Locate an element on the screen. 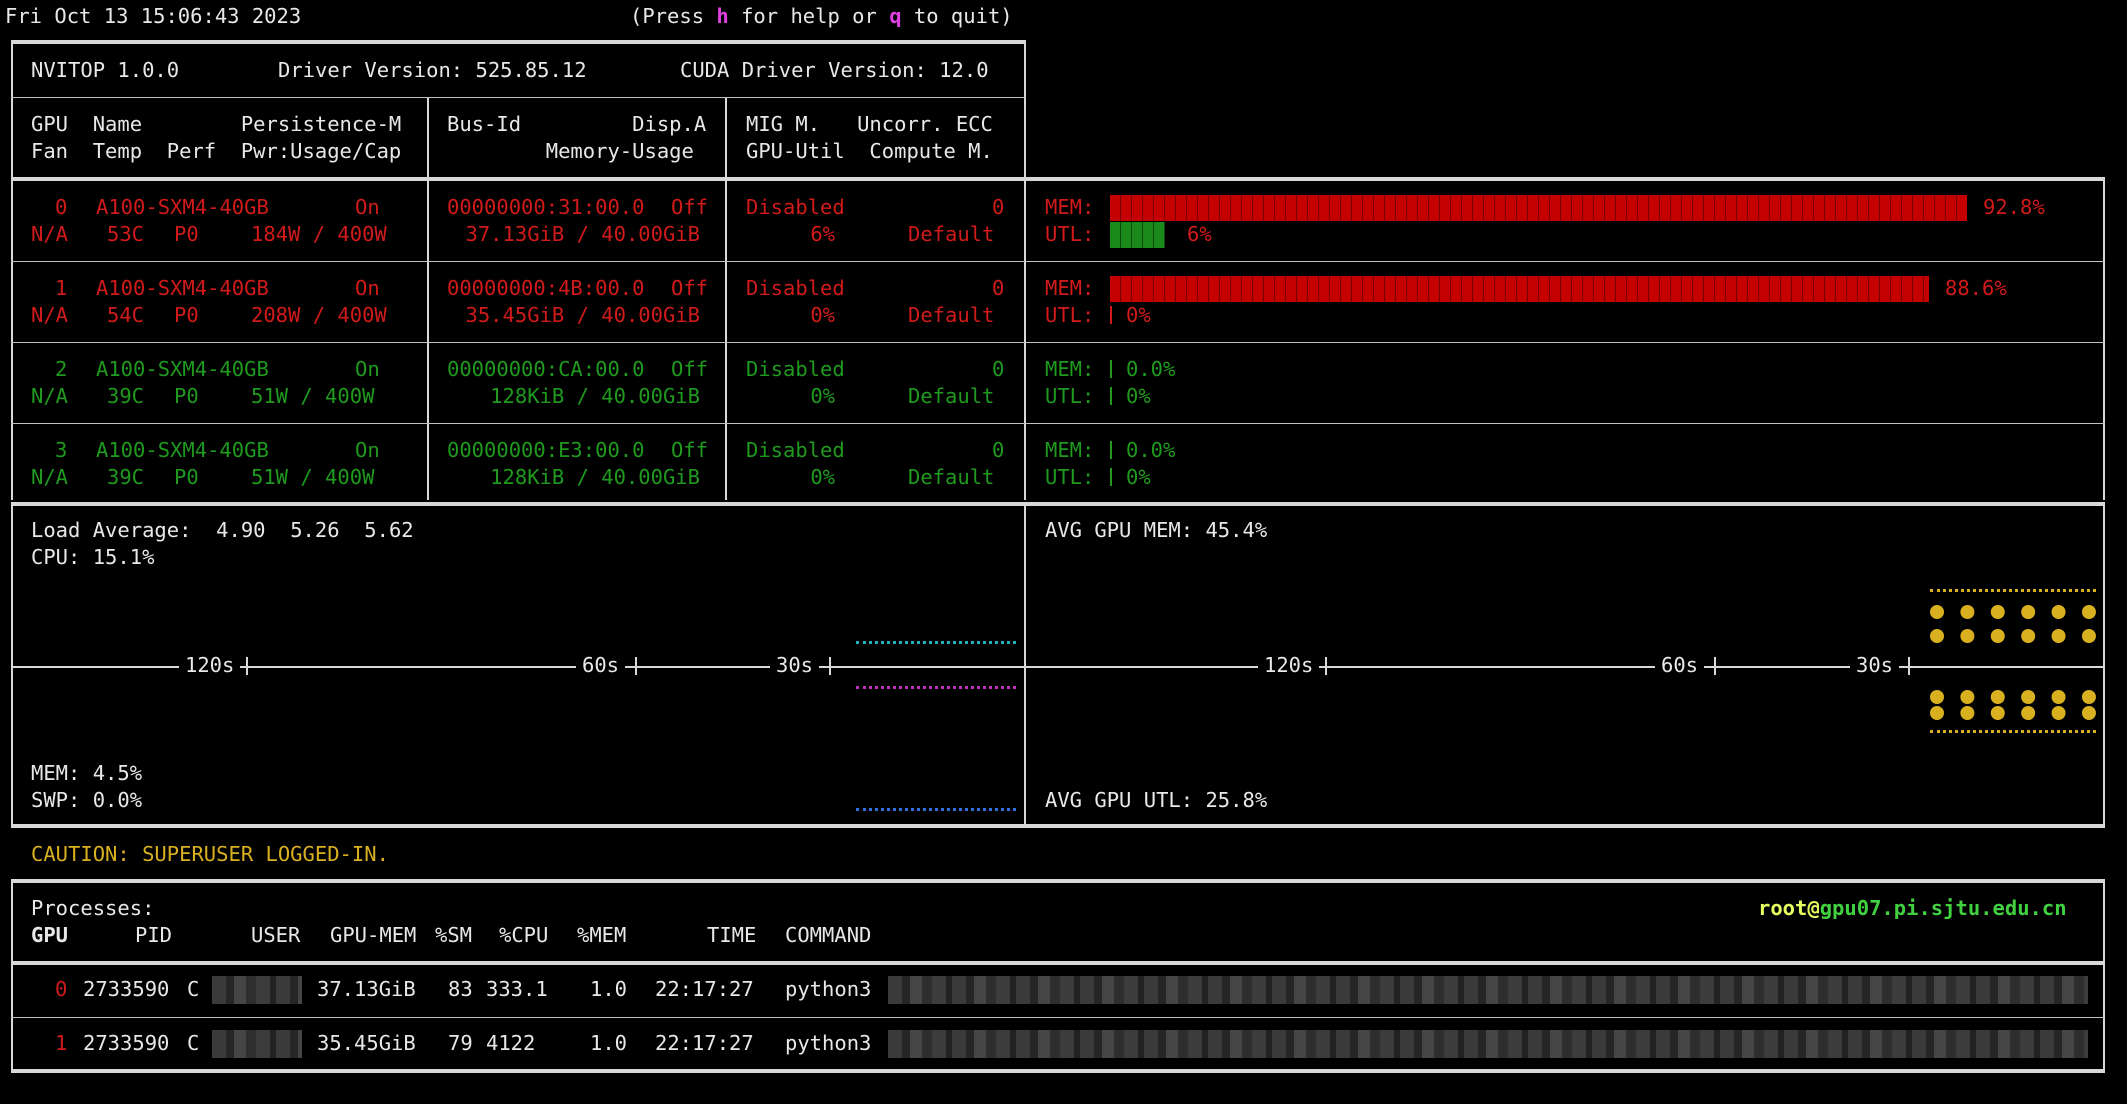  redacted-command-args is located at coordinates (1488, 990).